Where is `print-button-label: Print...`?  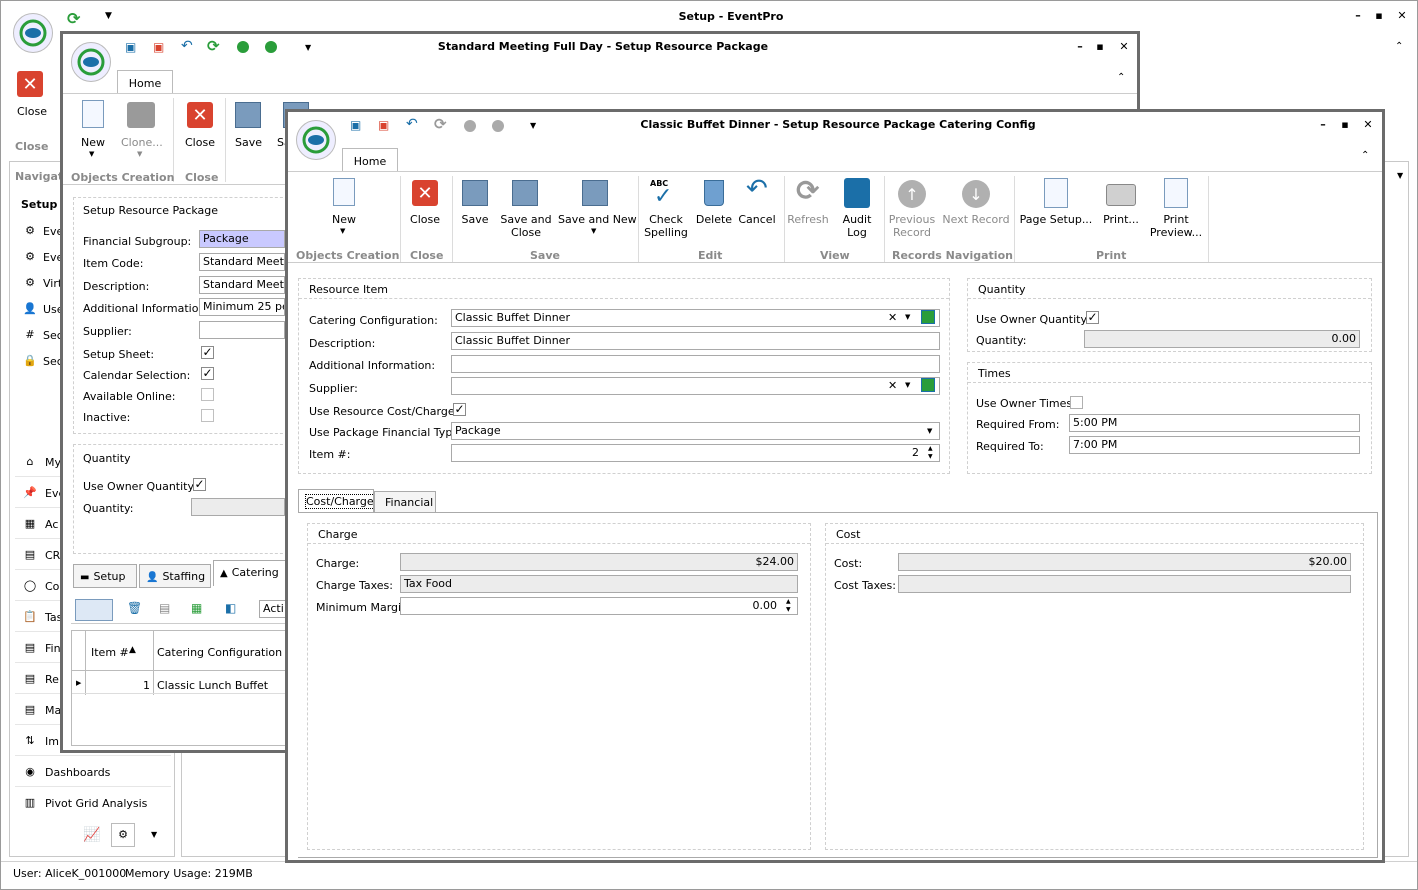 print-button-label: Print... is located at coordinates (1121, 219).